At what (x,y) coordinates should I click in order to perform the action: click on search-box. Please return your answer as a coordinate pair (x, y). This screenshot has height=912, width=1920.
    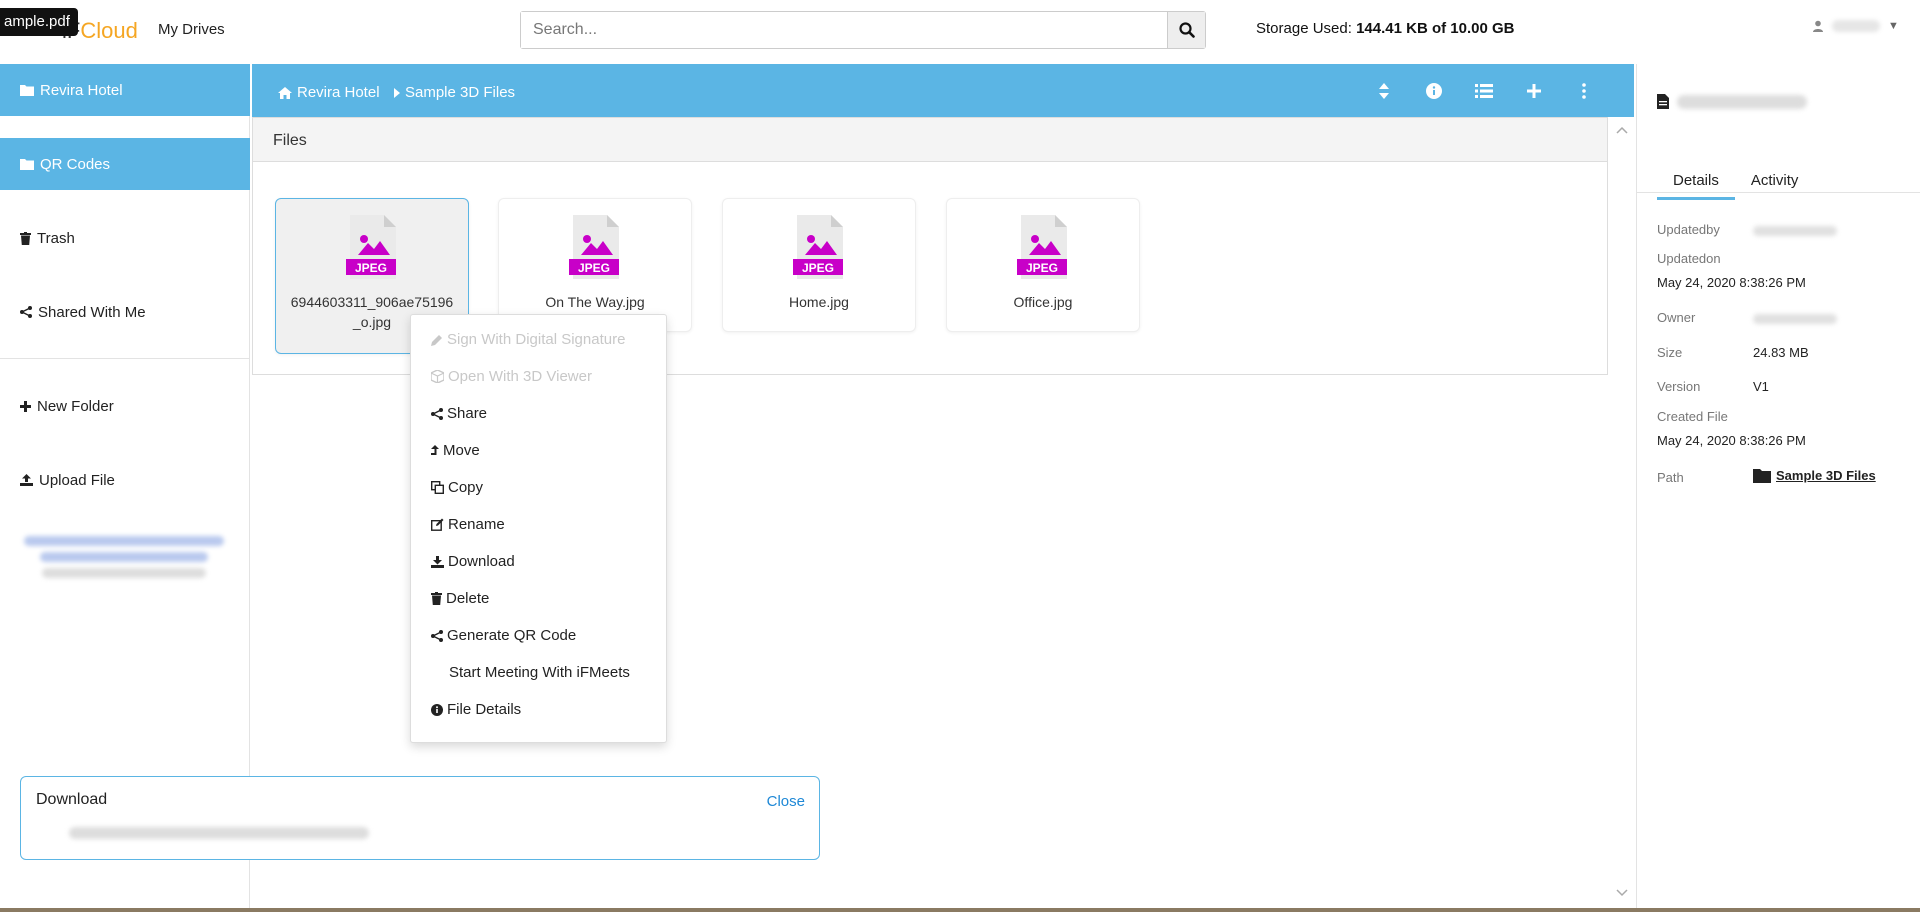
    Looking at the image, I should click on (863, 30).